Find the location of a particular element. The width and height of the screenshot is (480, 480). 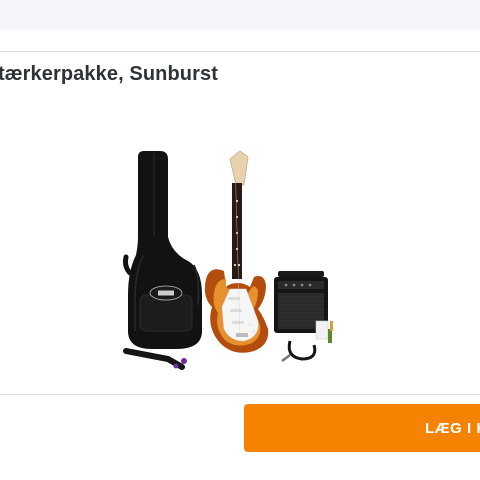

add-to-cart-button: LÆG I K is located at coordinates (362, 428).